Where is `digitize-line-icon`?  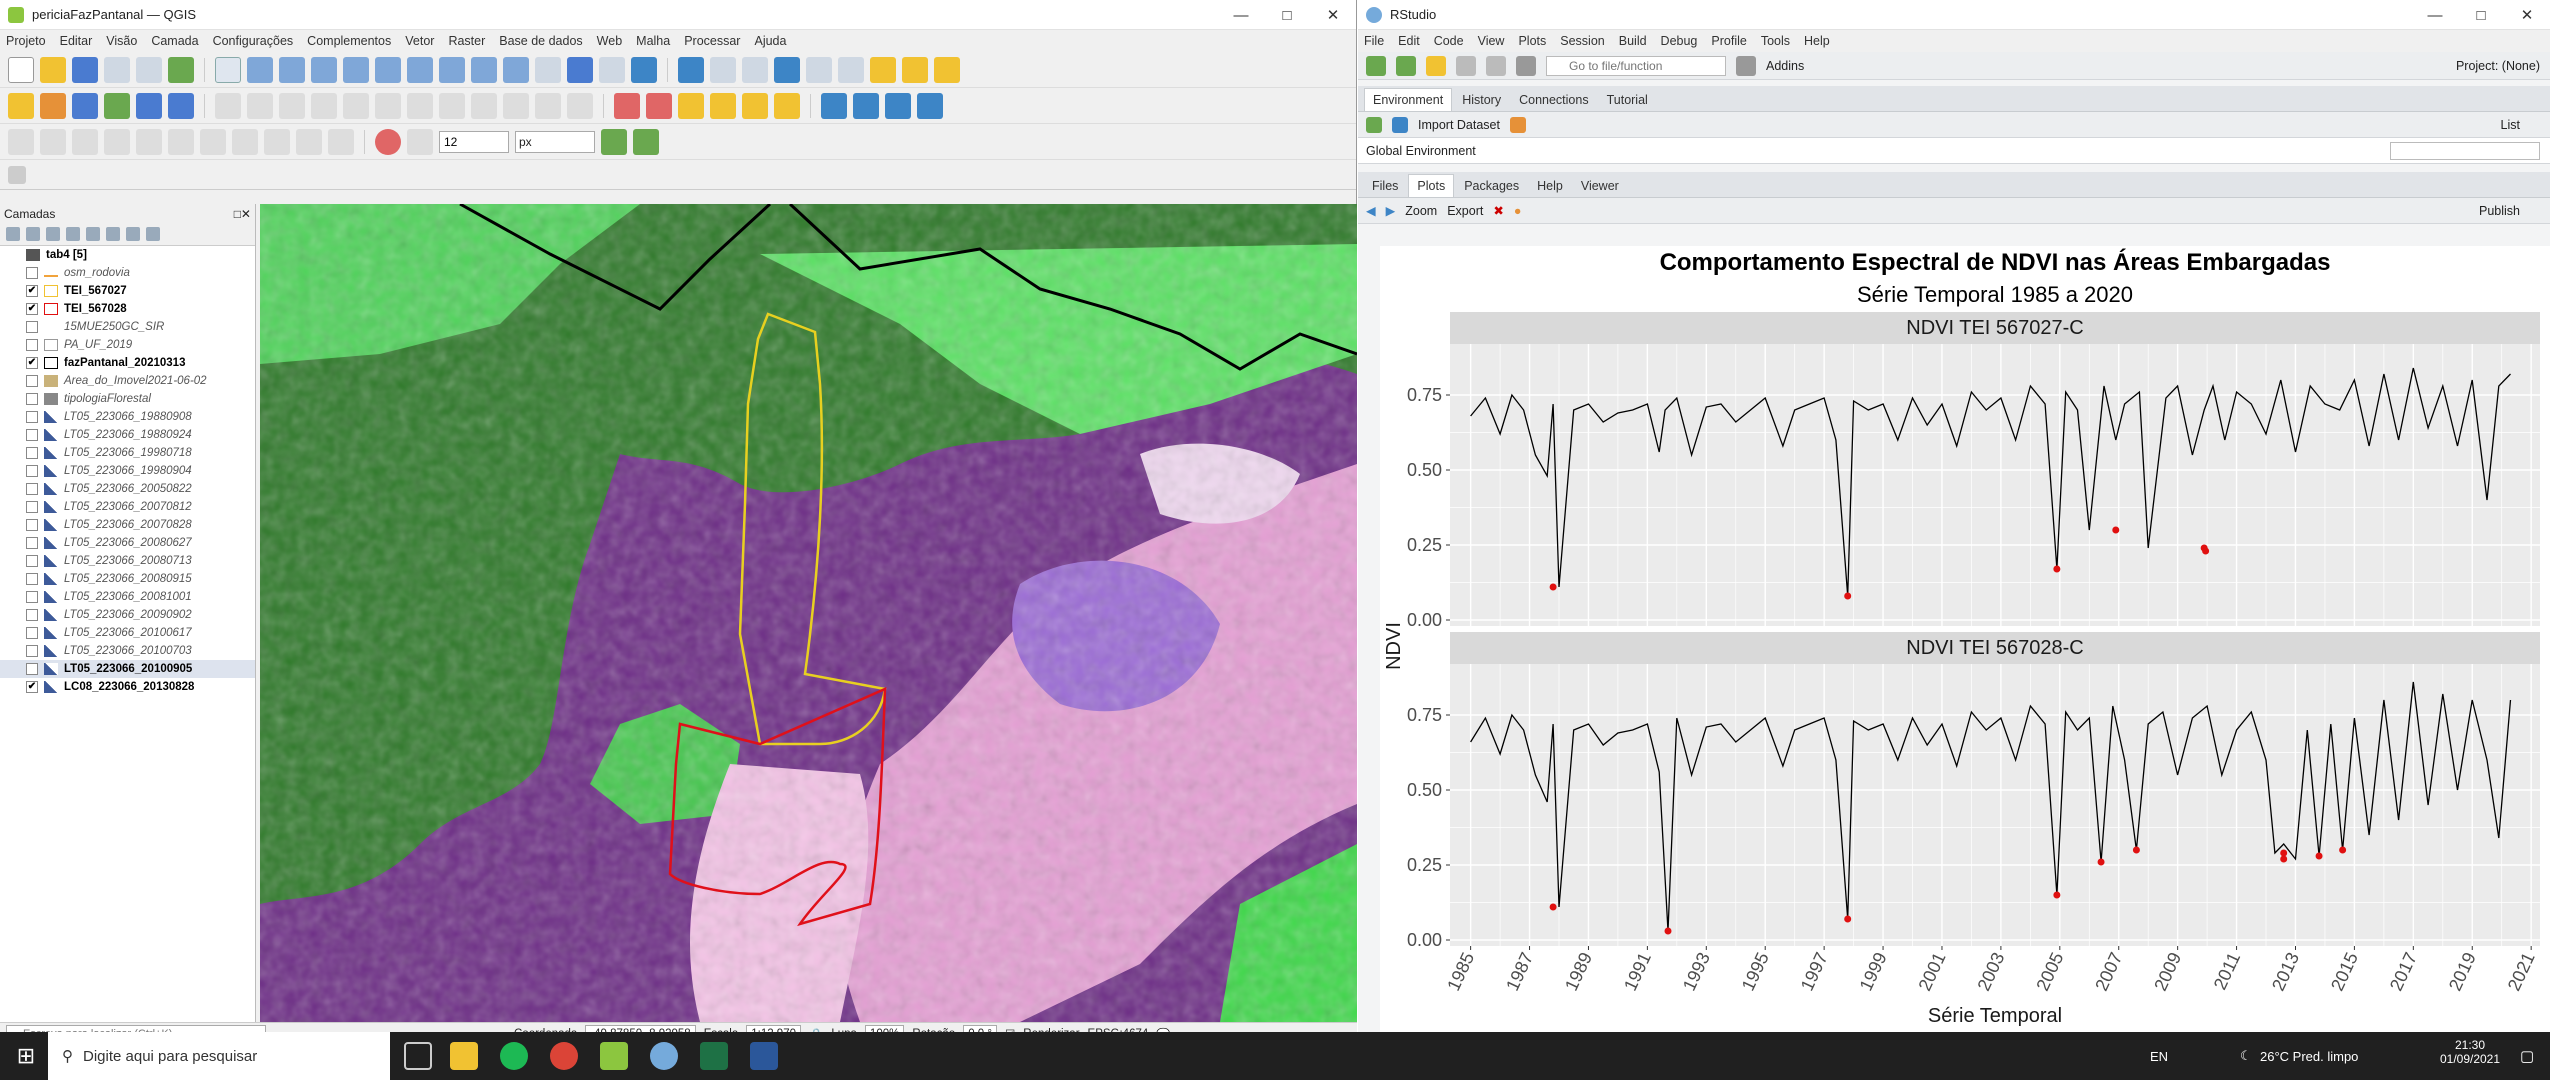 digitize-line-icon is located at coordinates (21, 141).